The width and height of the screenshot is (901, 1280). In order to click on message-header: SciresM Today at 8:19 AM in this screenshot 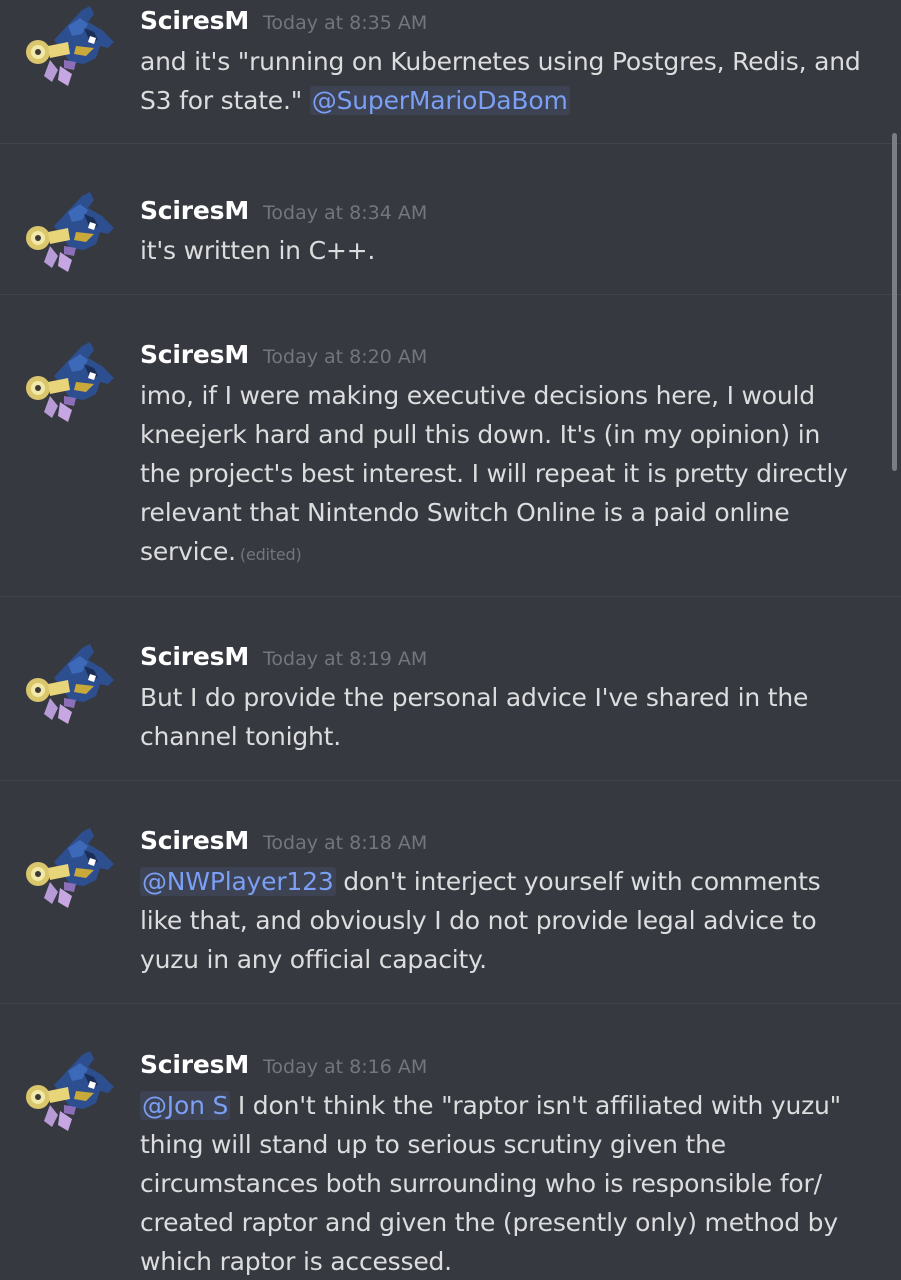, I will do `click(283, 656)`.